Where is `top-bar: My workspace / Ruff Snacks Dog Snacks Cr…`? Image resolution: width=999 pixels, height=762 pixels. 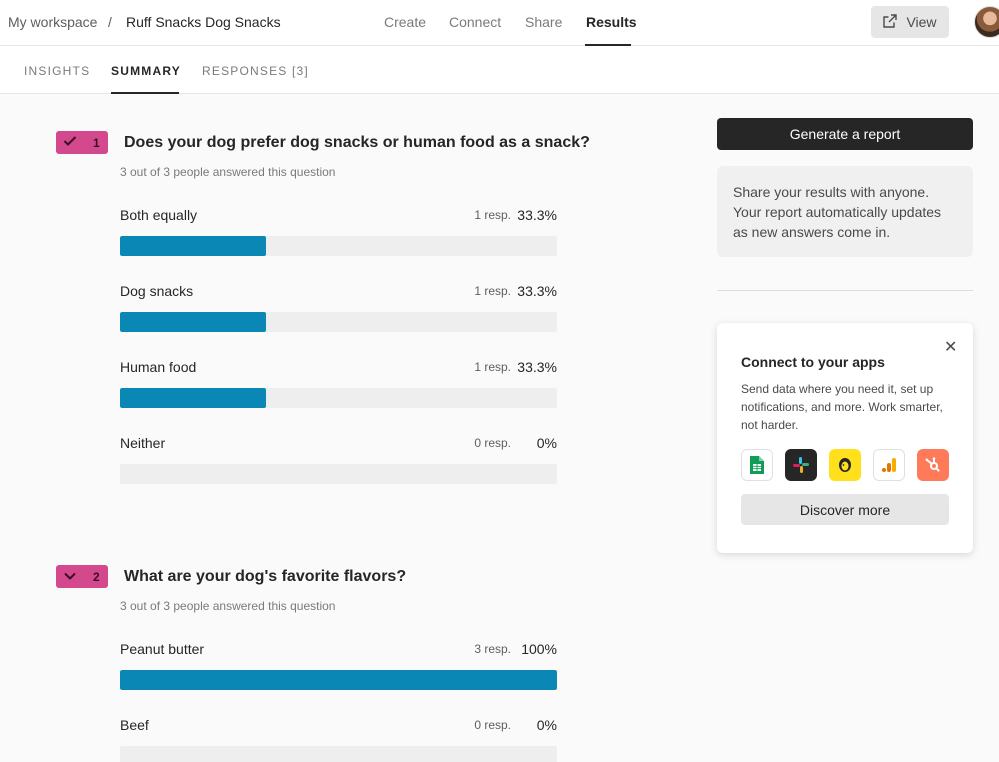
top-bar: My workspace / Ruff Snacks Dog Snacks Cr… is located at coordinates (499, 23).